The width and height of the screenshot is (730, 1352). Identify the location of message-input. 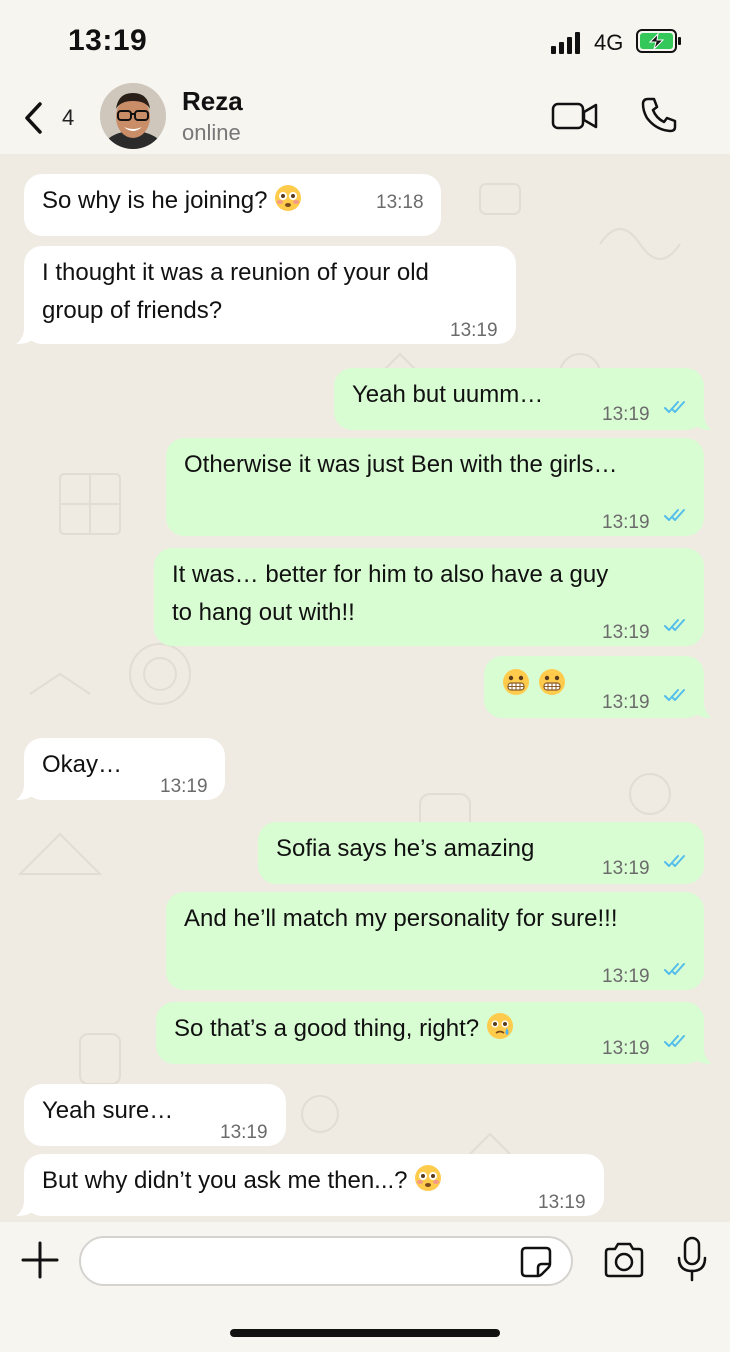
(326, 1261).